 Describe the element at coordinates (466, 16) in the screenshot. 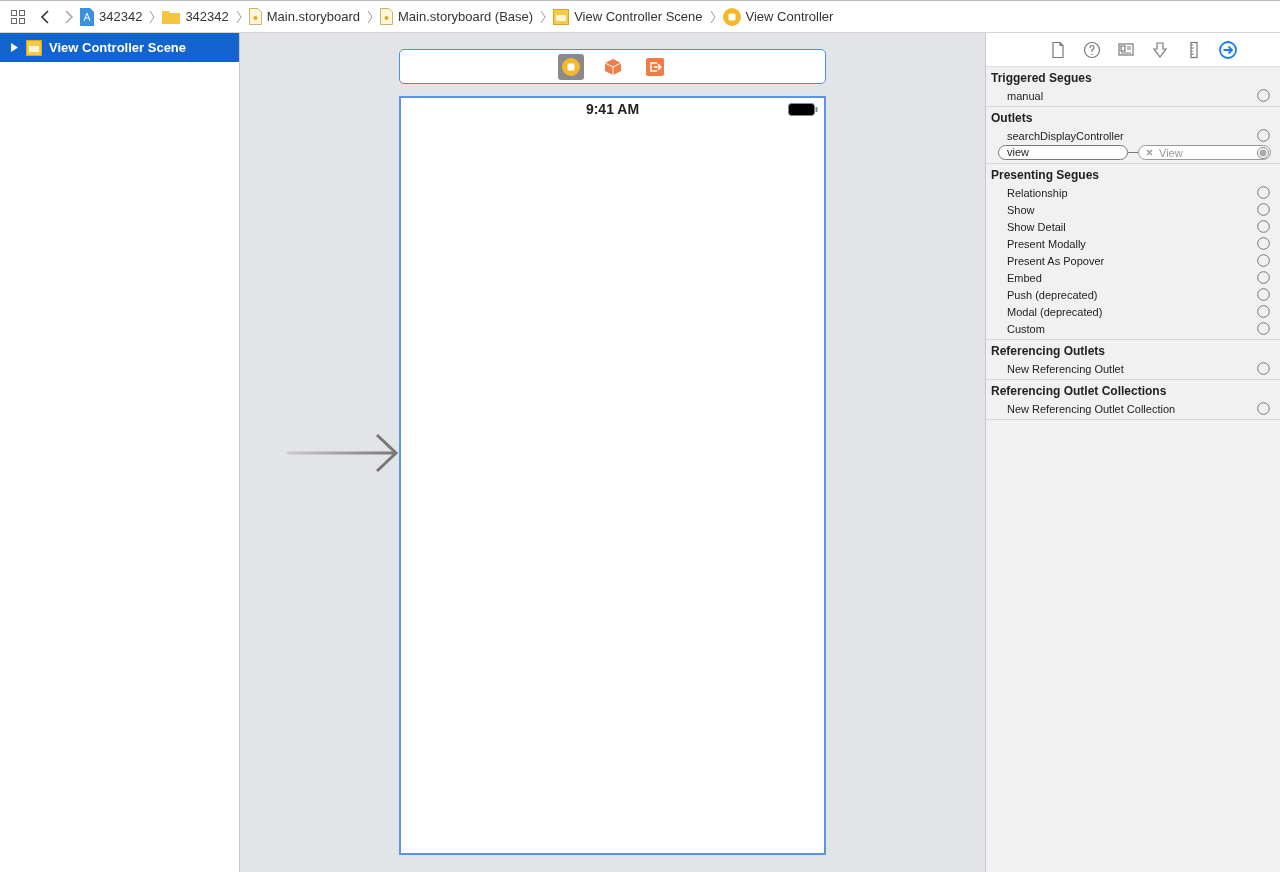

I see `breadcrumb-item: Main.storyboard (Base)` at that location.